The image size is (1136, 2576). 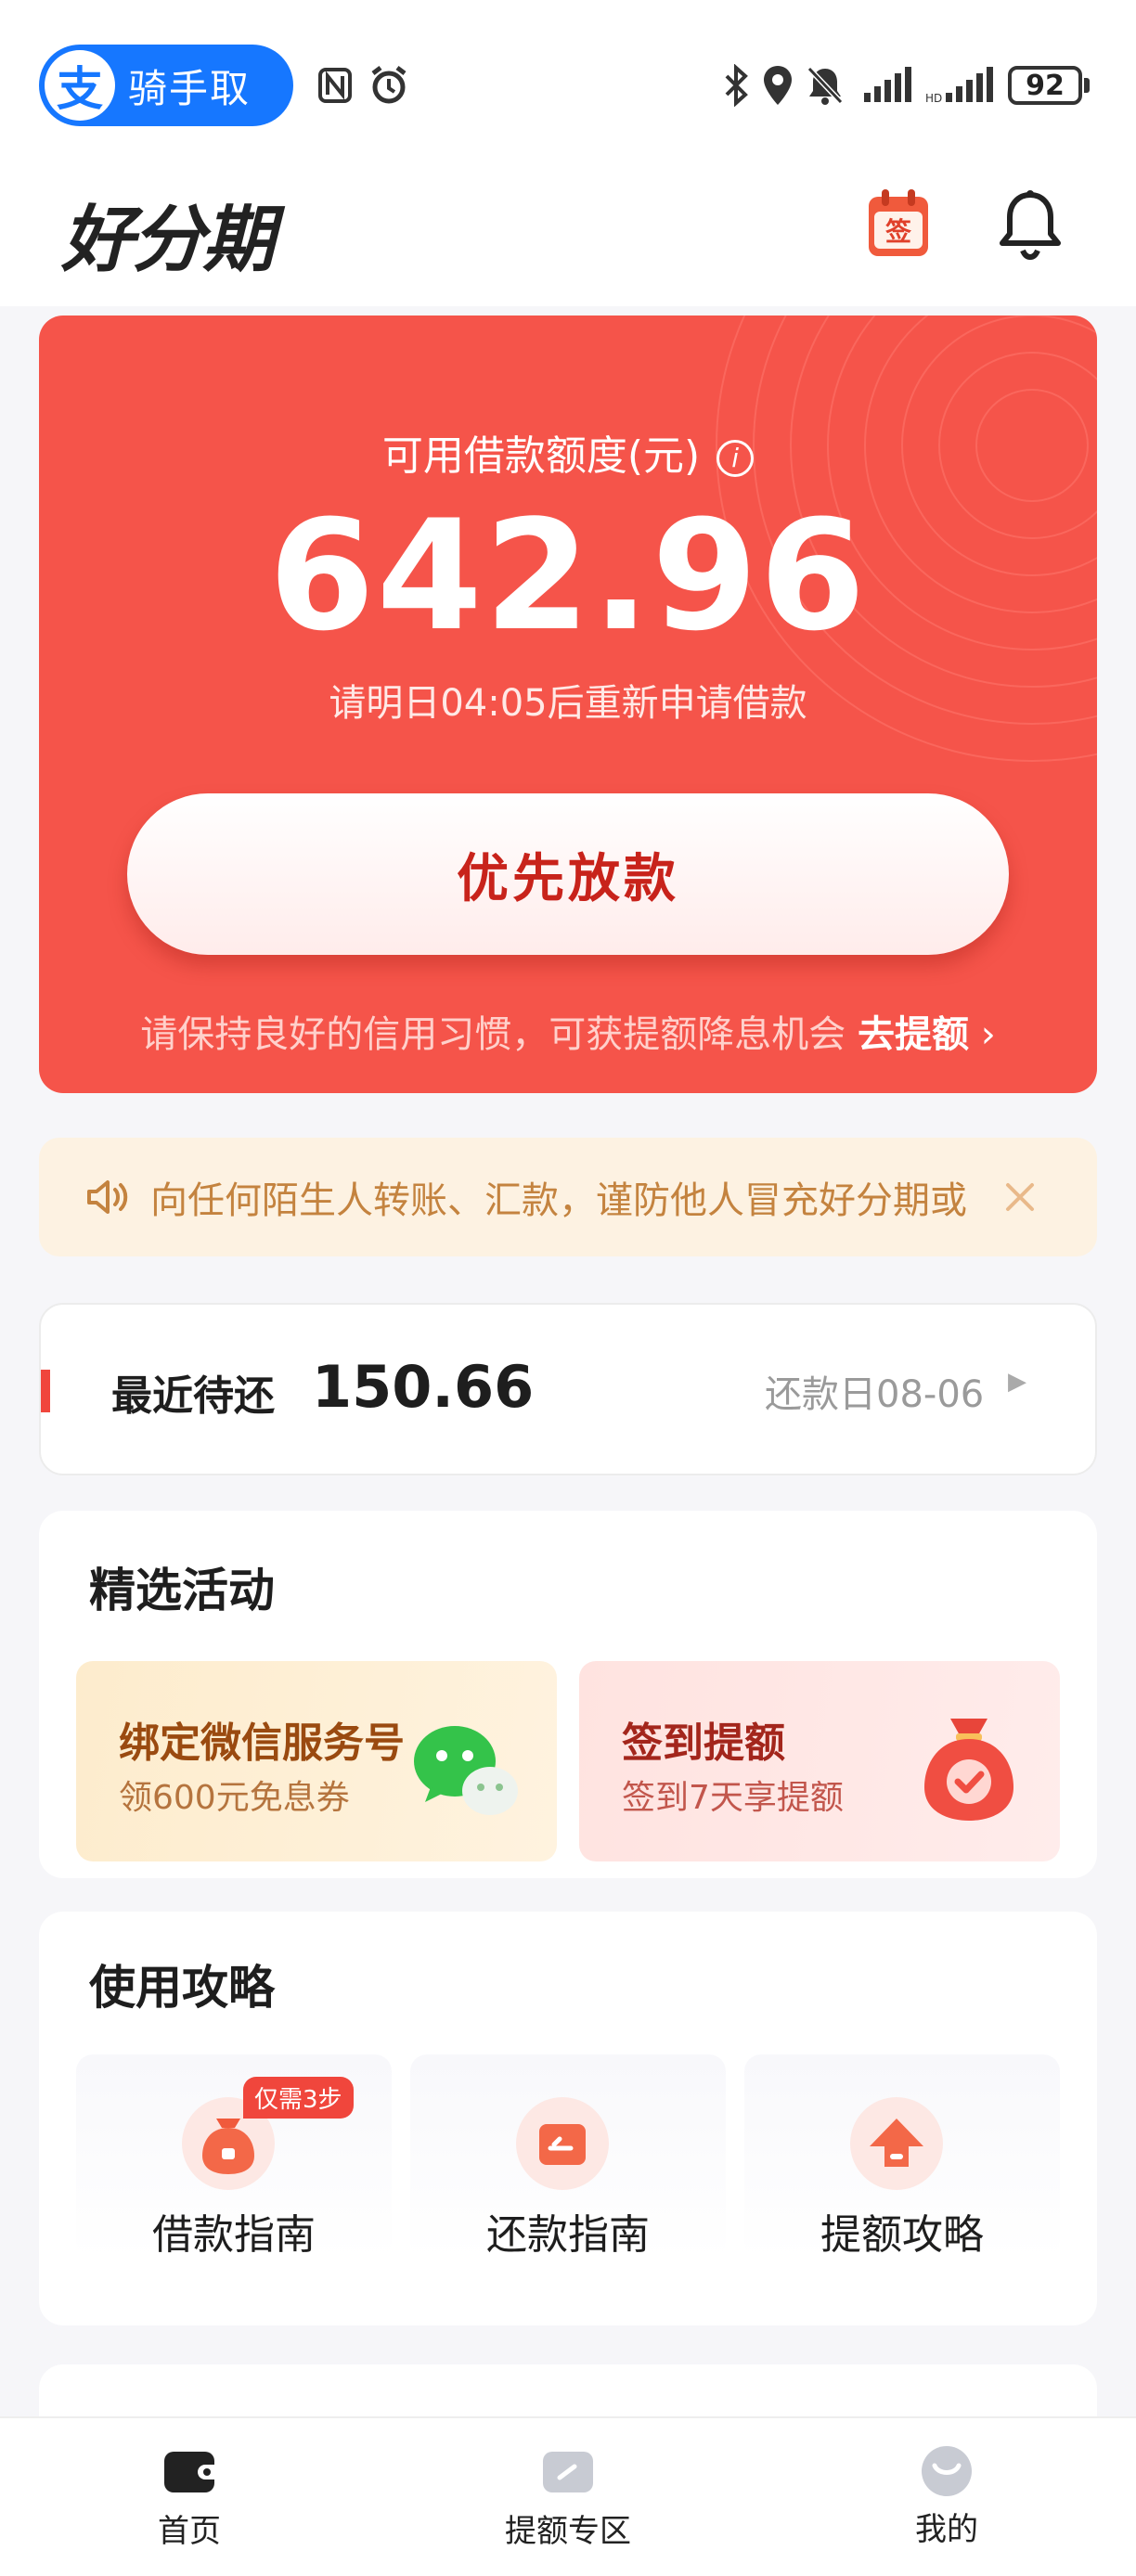 I want to click on nav-home: 首页, so click(x=189, y=2497).